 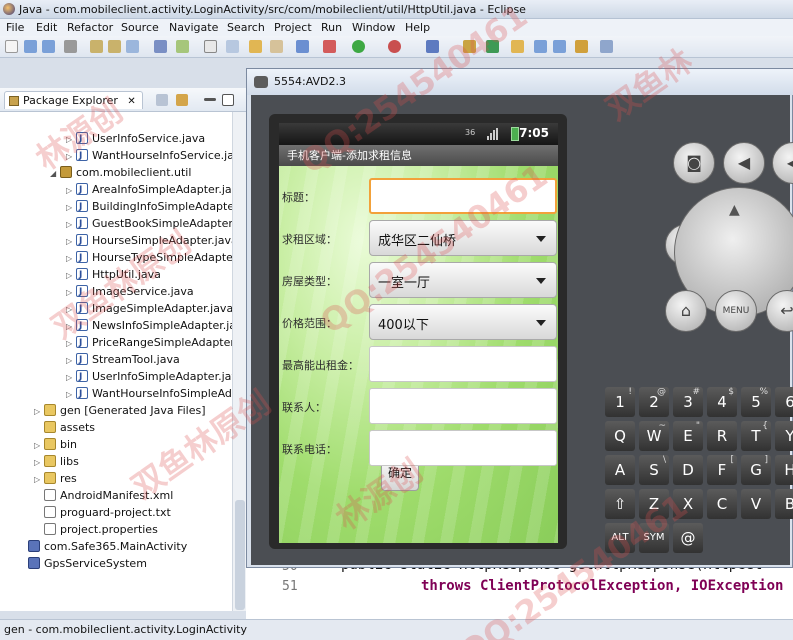 What do you see at coordinates (654, 504) in the screenshot?
I see `keyboard-key: Z` at bounding box center [654, 504].